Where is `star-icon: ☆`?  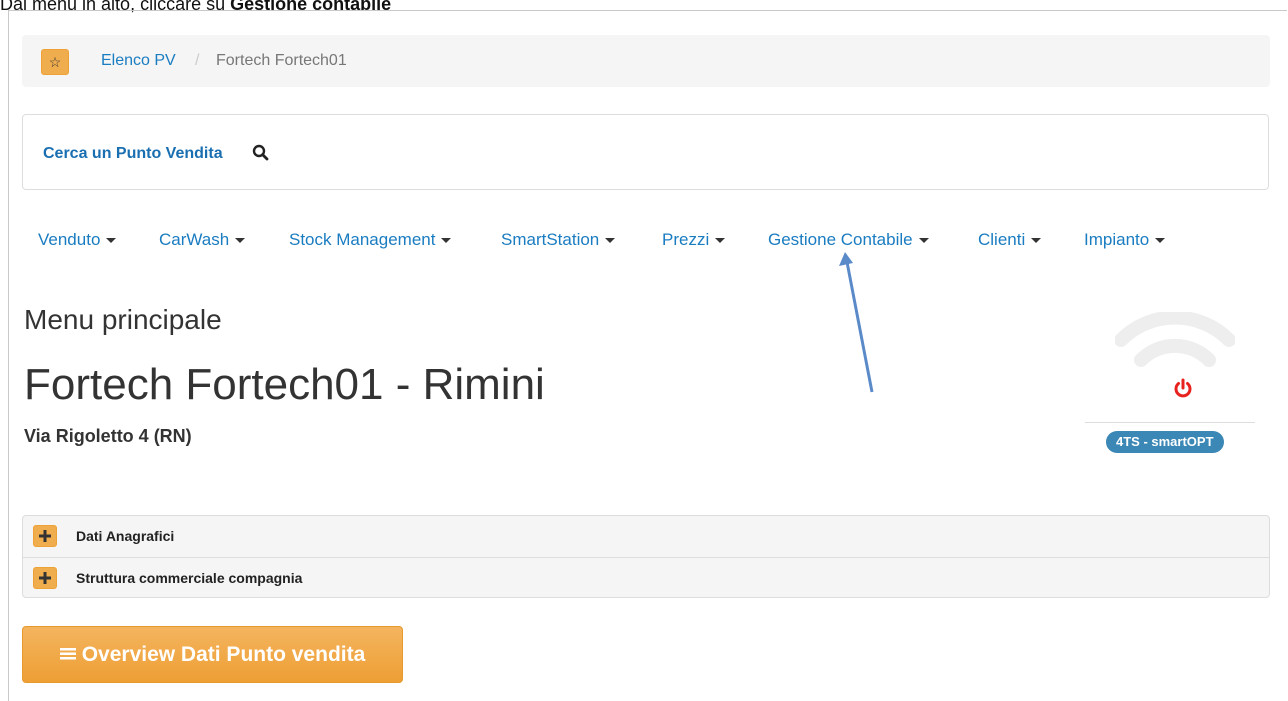
star-icon: ☆ is located at coordinates (55, 61).